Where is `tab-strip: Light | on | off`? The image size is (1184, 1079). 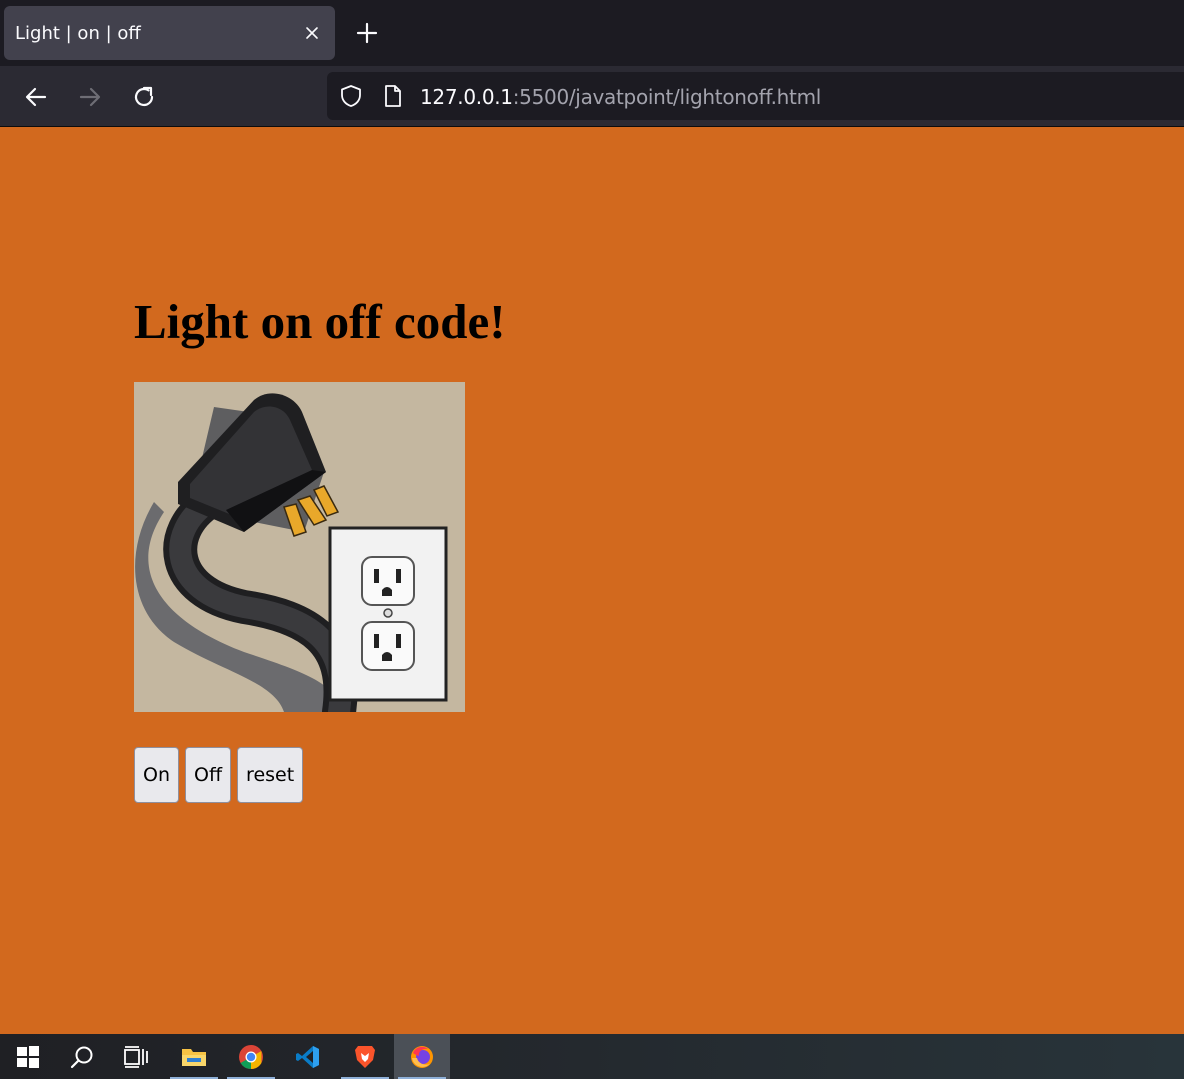
tab-strip: Light | on | off is located at coordinates (592, 33).